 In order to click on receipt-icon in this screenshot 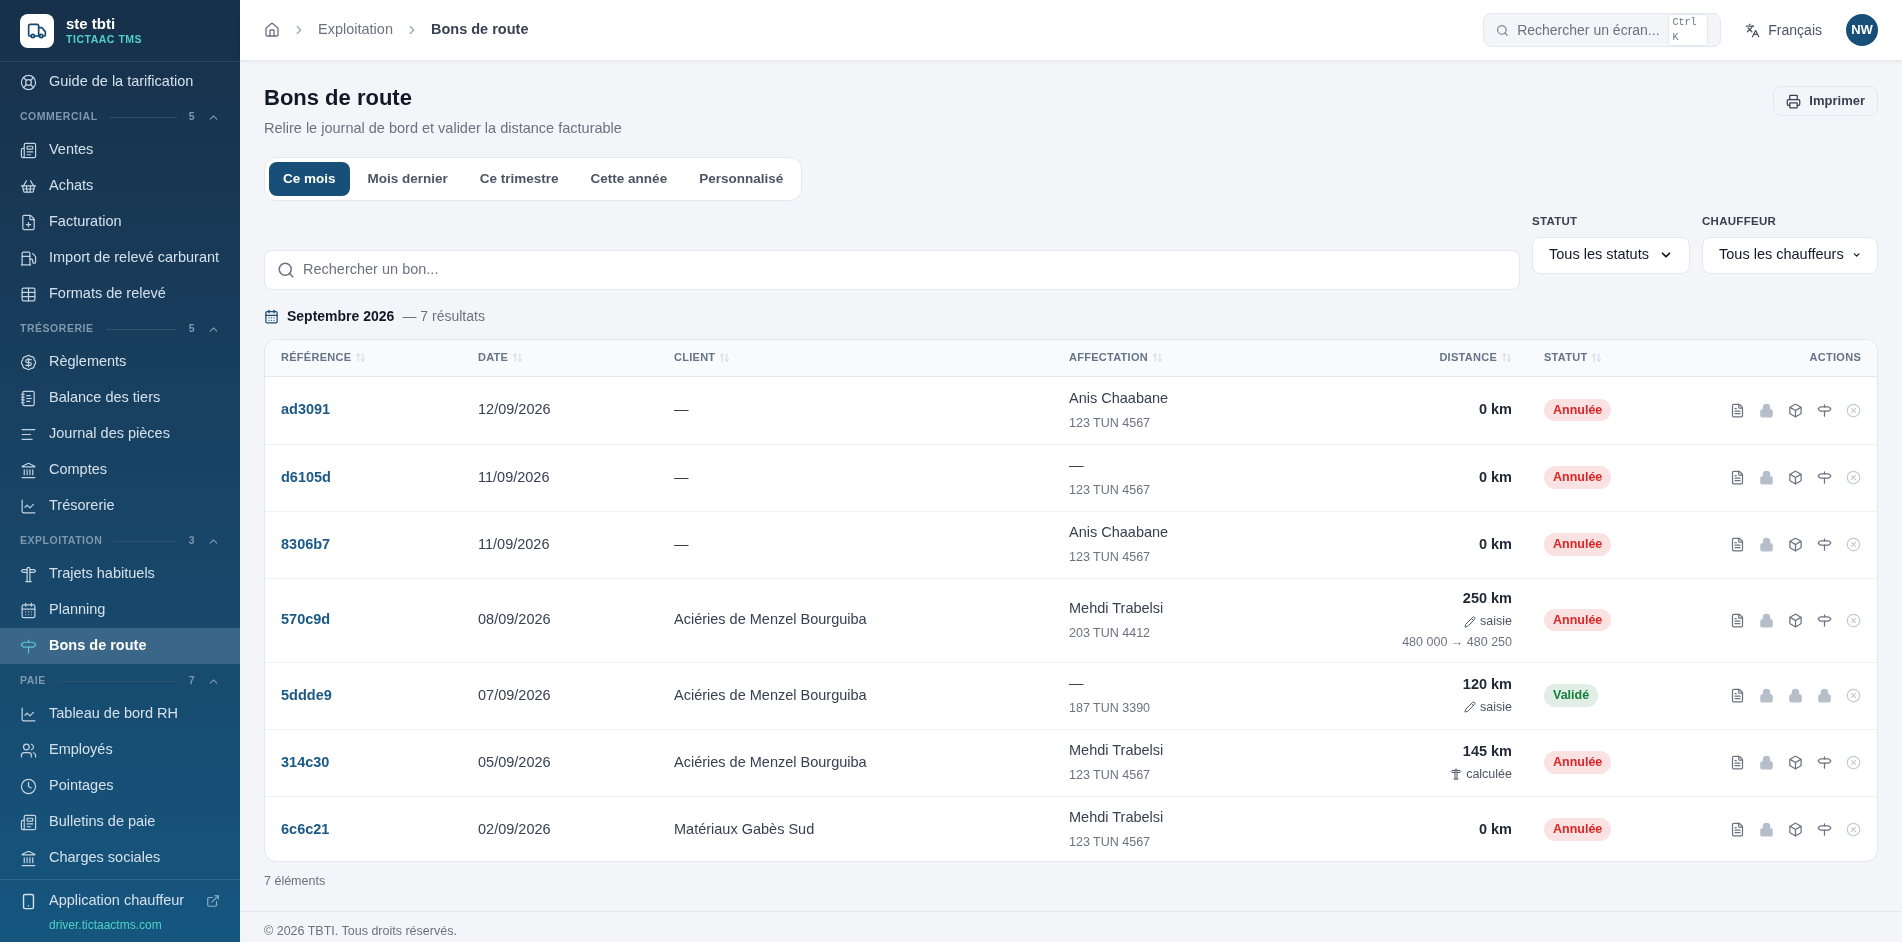, I will do `click(28, 822)`.